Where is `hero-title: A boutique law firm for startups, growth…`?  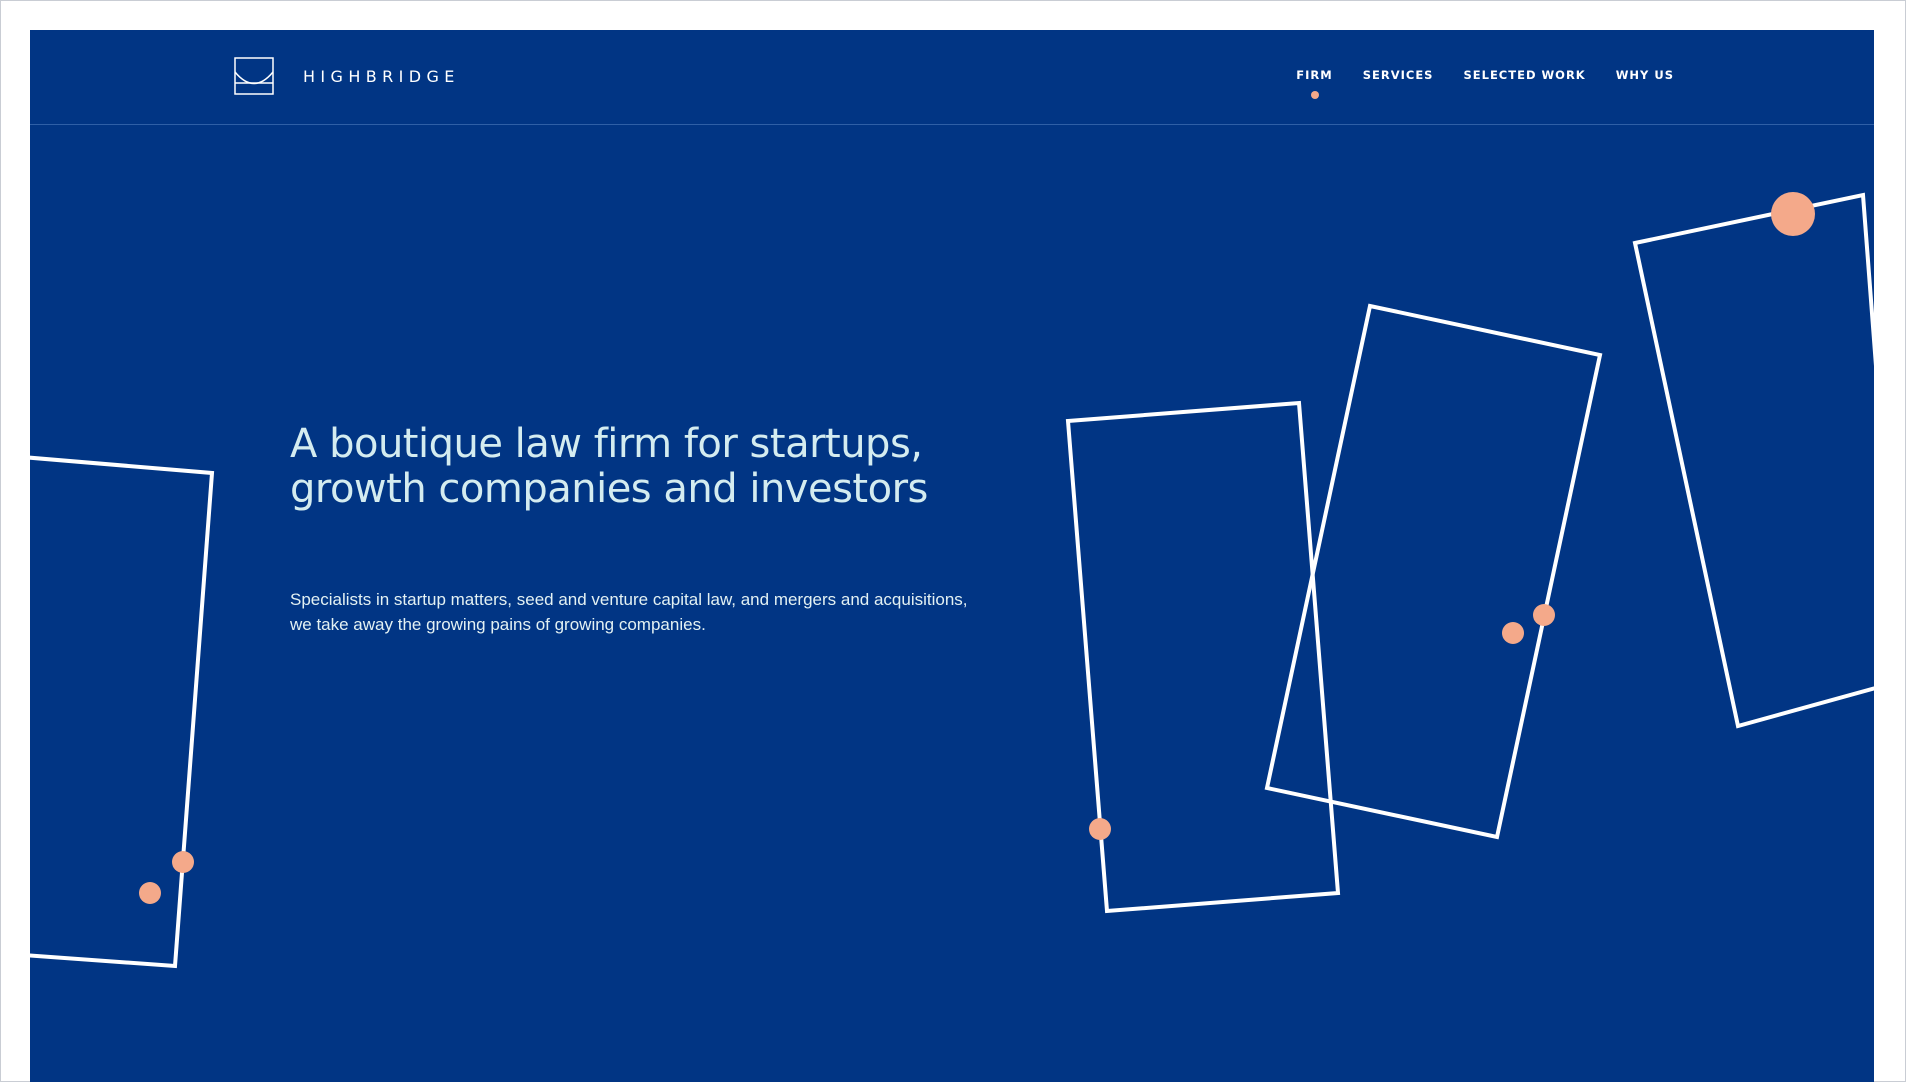 hero-title: A boutique law firm for startups, growth… is located at coordinates (609, 466).